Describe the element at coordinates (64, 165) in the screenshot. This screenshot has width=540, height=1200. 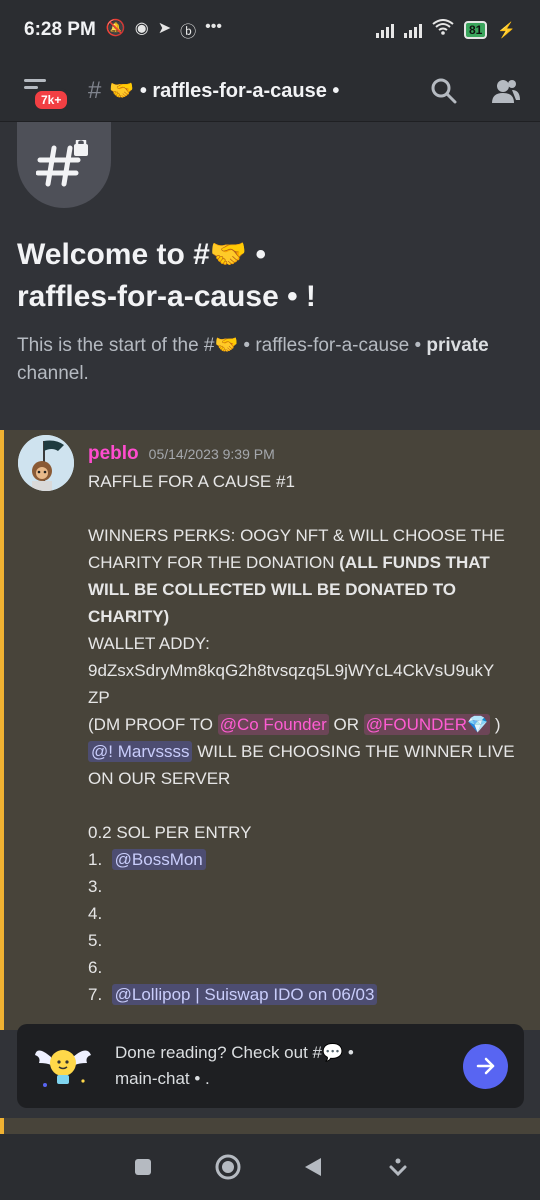
I see `channel-lock-icon` at that location.